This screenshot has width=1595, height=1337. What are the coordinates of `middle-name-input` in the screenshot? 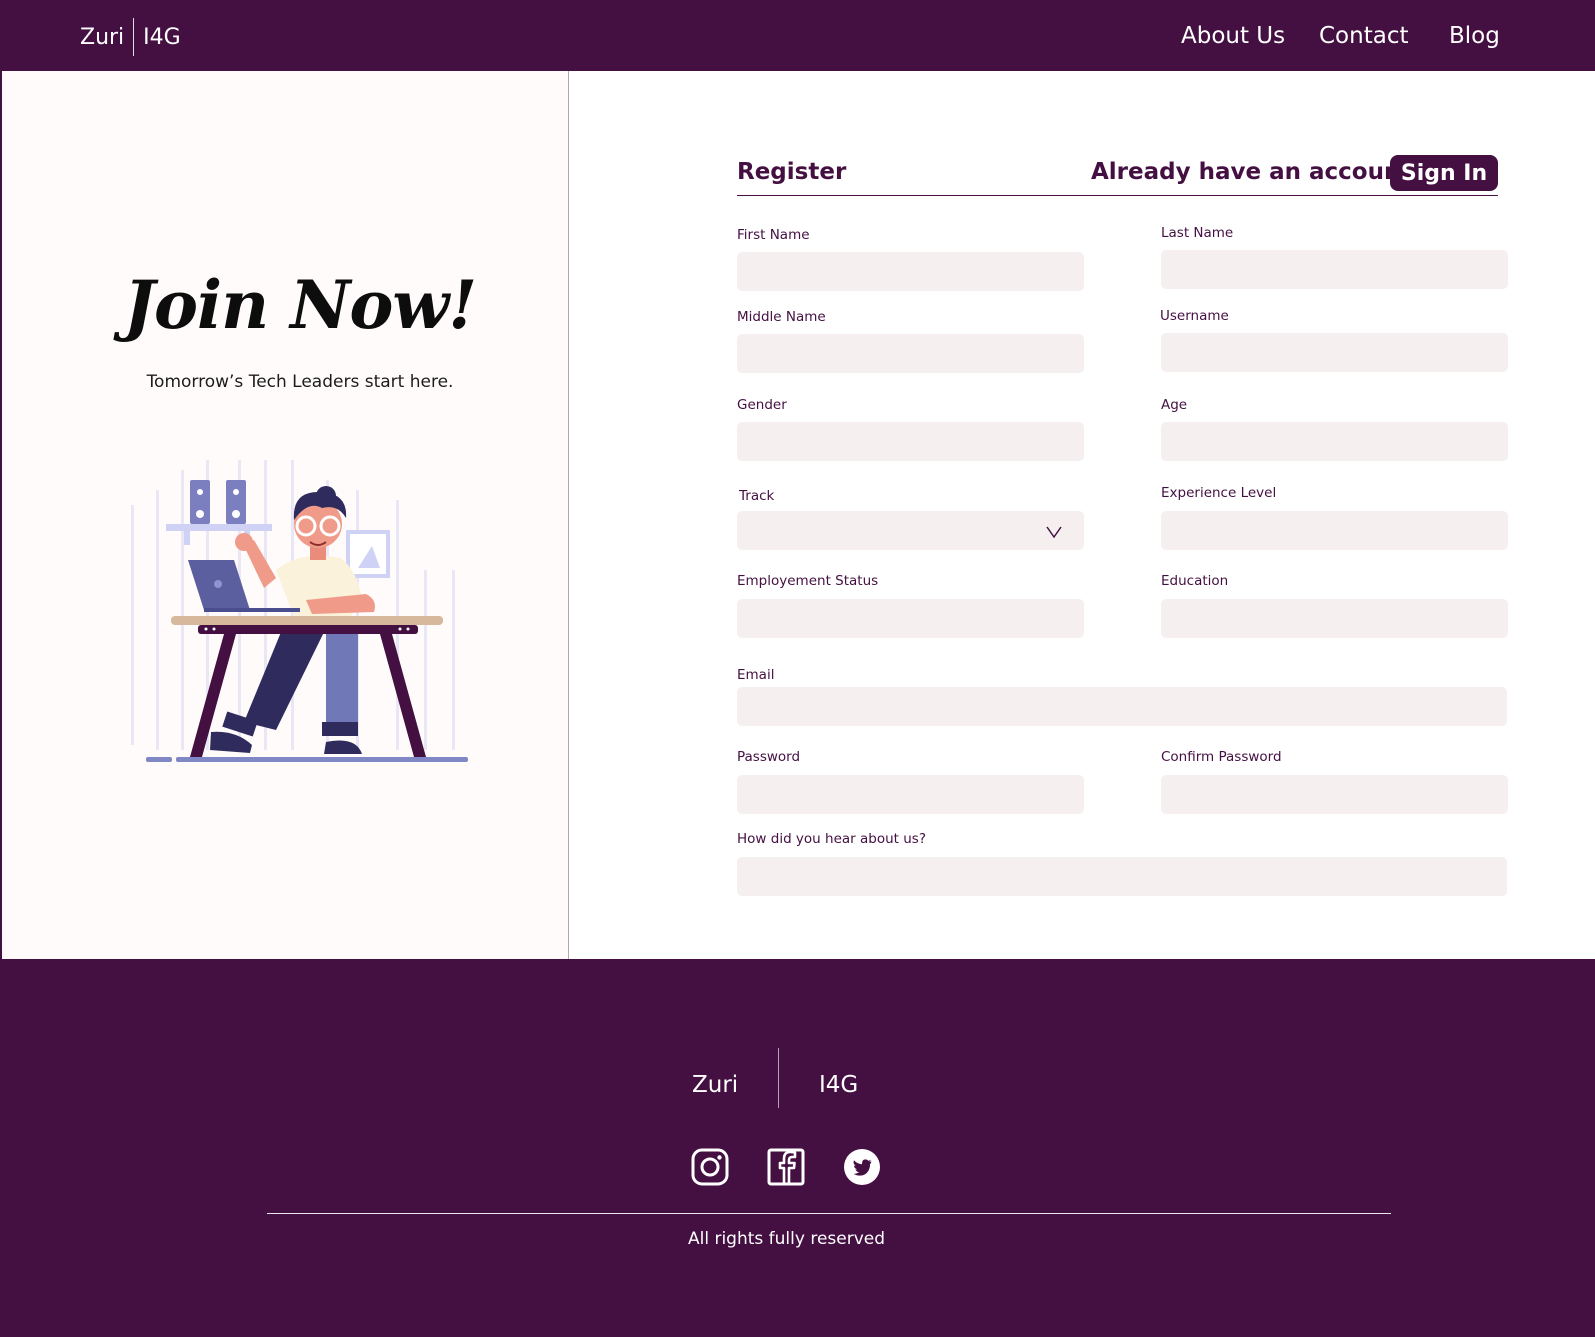 It's located at (910, 353).